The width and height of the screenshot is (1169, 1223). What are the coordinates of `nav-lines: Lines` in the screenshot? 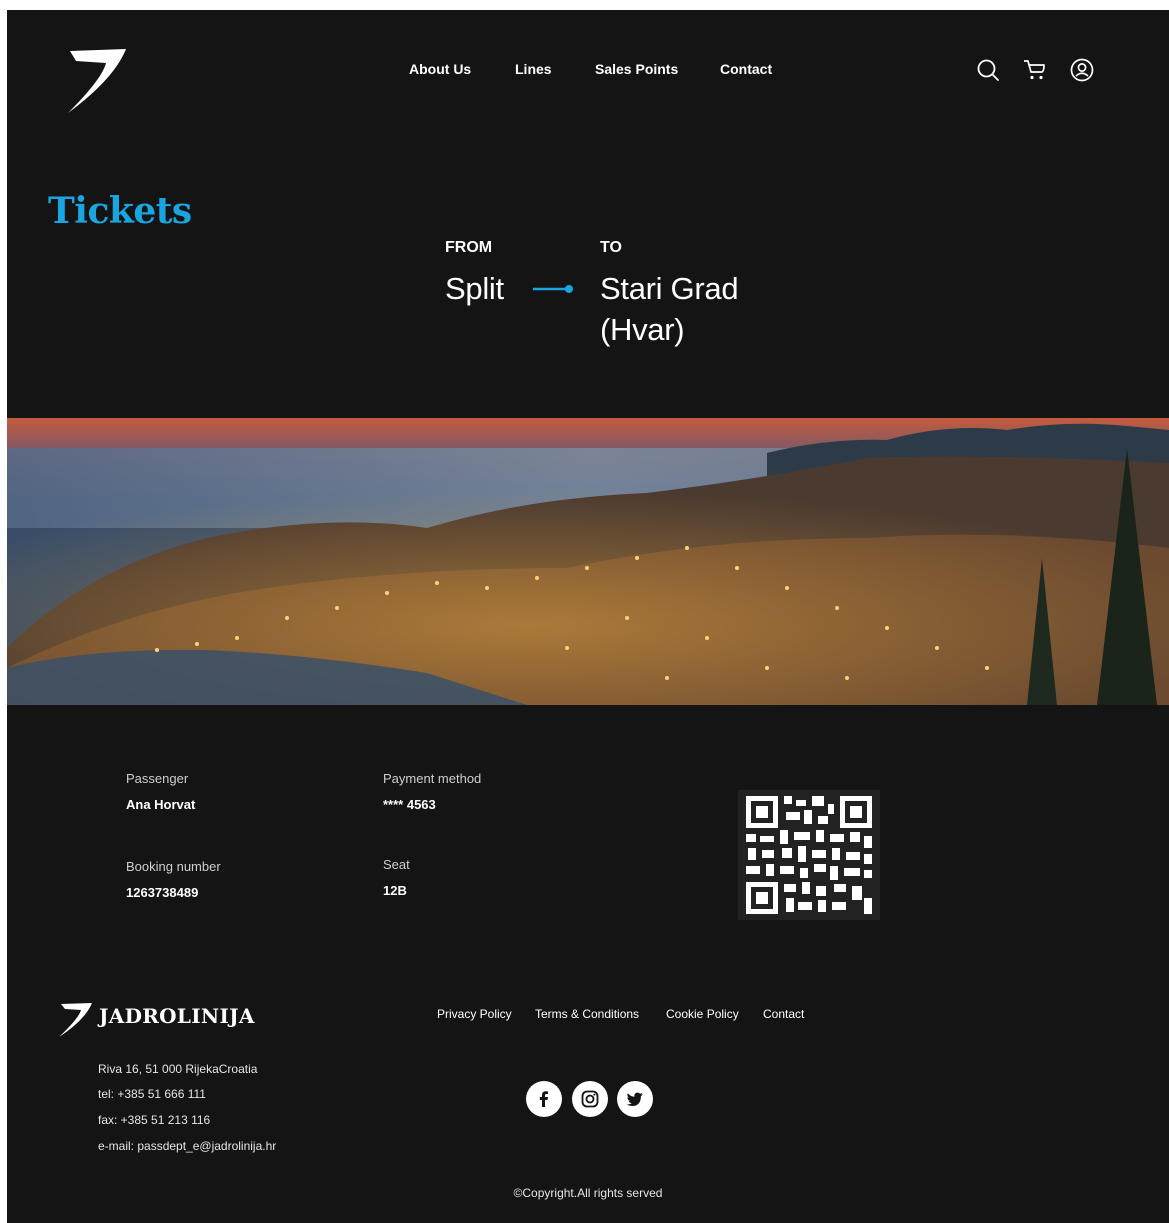 It's located at (533, 69).